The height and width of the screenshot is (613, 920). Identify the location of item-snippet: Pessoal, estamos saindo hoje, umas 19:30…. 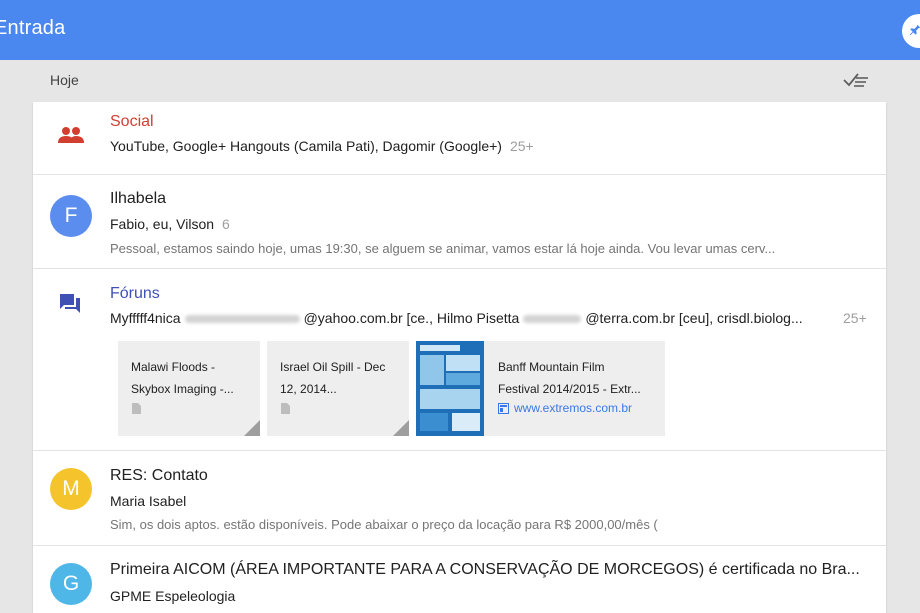
(443, 248).